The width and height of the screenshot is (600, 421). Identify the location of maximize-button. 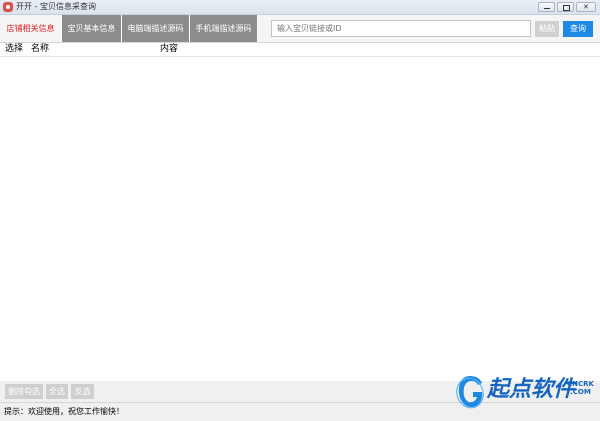
(565, 7).